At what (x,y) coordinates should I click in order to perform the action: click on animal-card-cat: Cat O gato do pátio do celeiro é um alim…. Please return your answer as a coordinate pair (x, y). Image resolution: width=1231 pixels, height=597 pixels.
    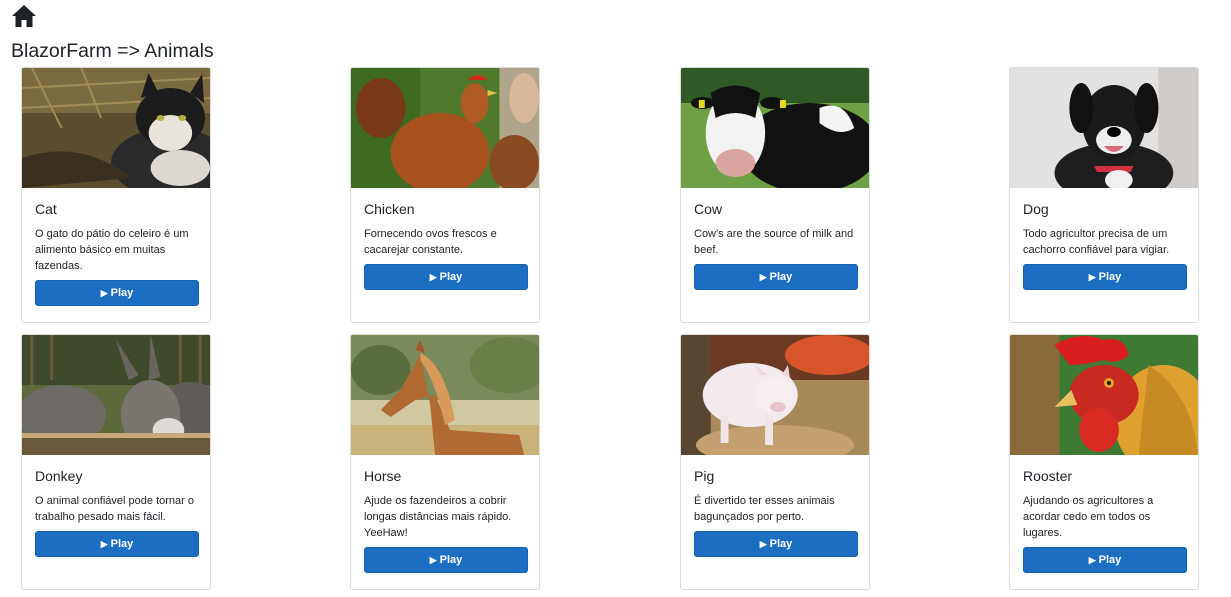
    Looking at the image, I should click on (116, 195).